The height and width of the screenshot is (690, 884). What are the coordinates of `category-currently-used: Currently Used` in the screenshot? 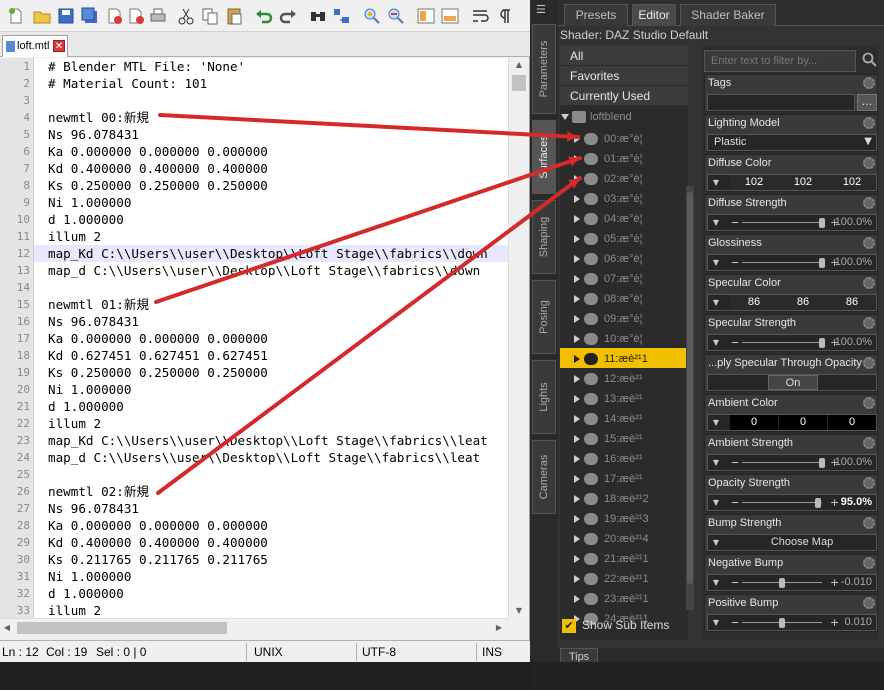 It's located at (624, 96).